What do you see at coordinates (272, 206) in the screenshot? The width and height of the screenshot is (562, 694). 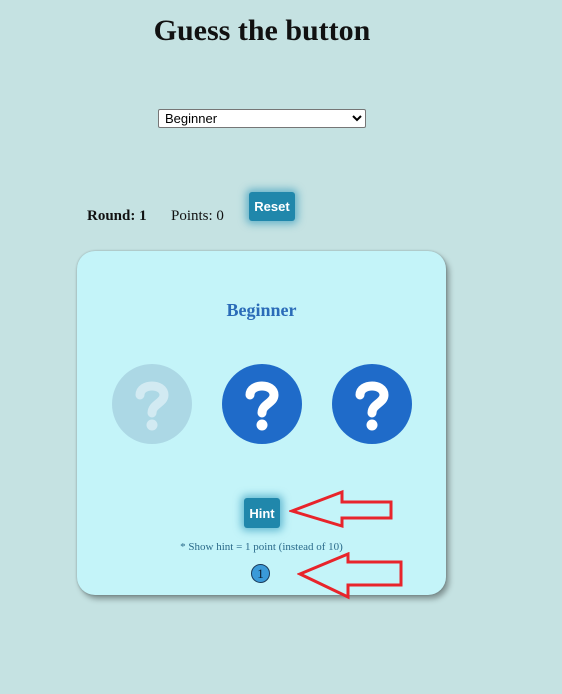 I see `reset-button: Reset` at bounding box center [272, 206].